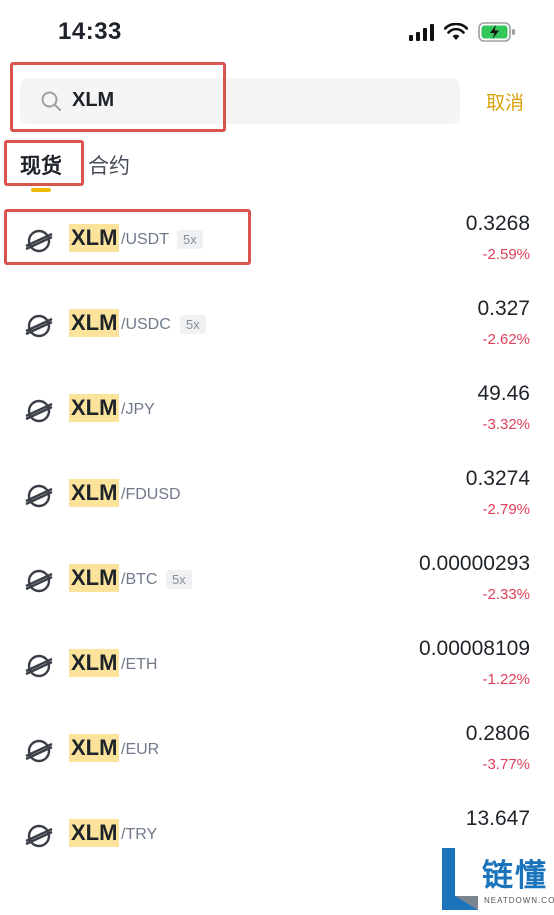  Describe the element at coordinates (277, 592) in the screenshot. I see `market-row-xlm-btc: XLM /BTC 5x 0.00000293 -2.33%` at that location.